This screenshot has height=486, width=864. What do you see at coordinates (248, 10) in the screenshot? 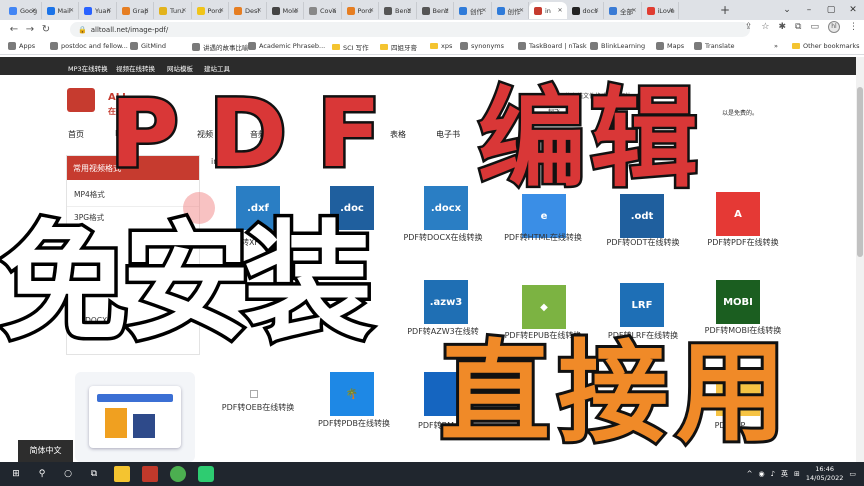
I see `tab-6: Desi ✕` at bounding box center [248, 10].